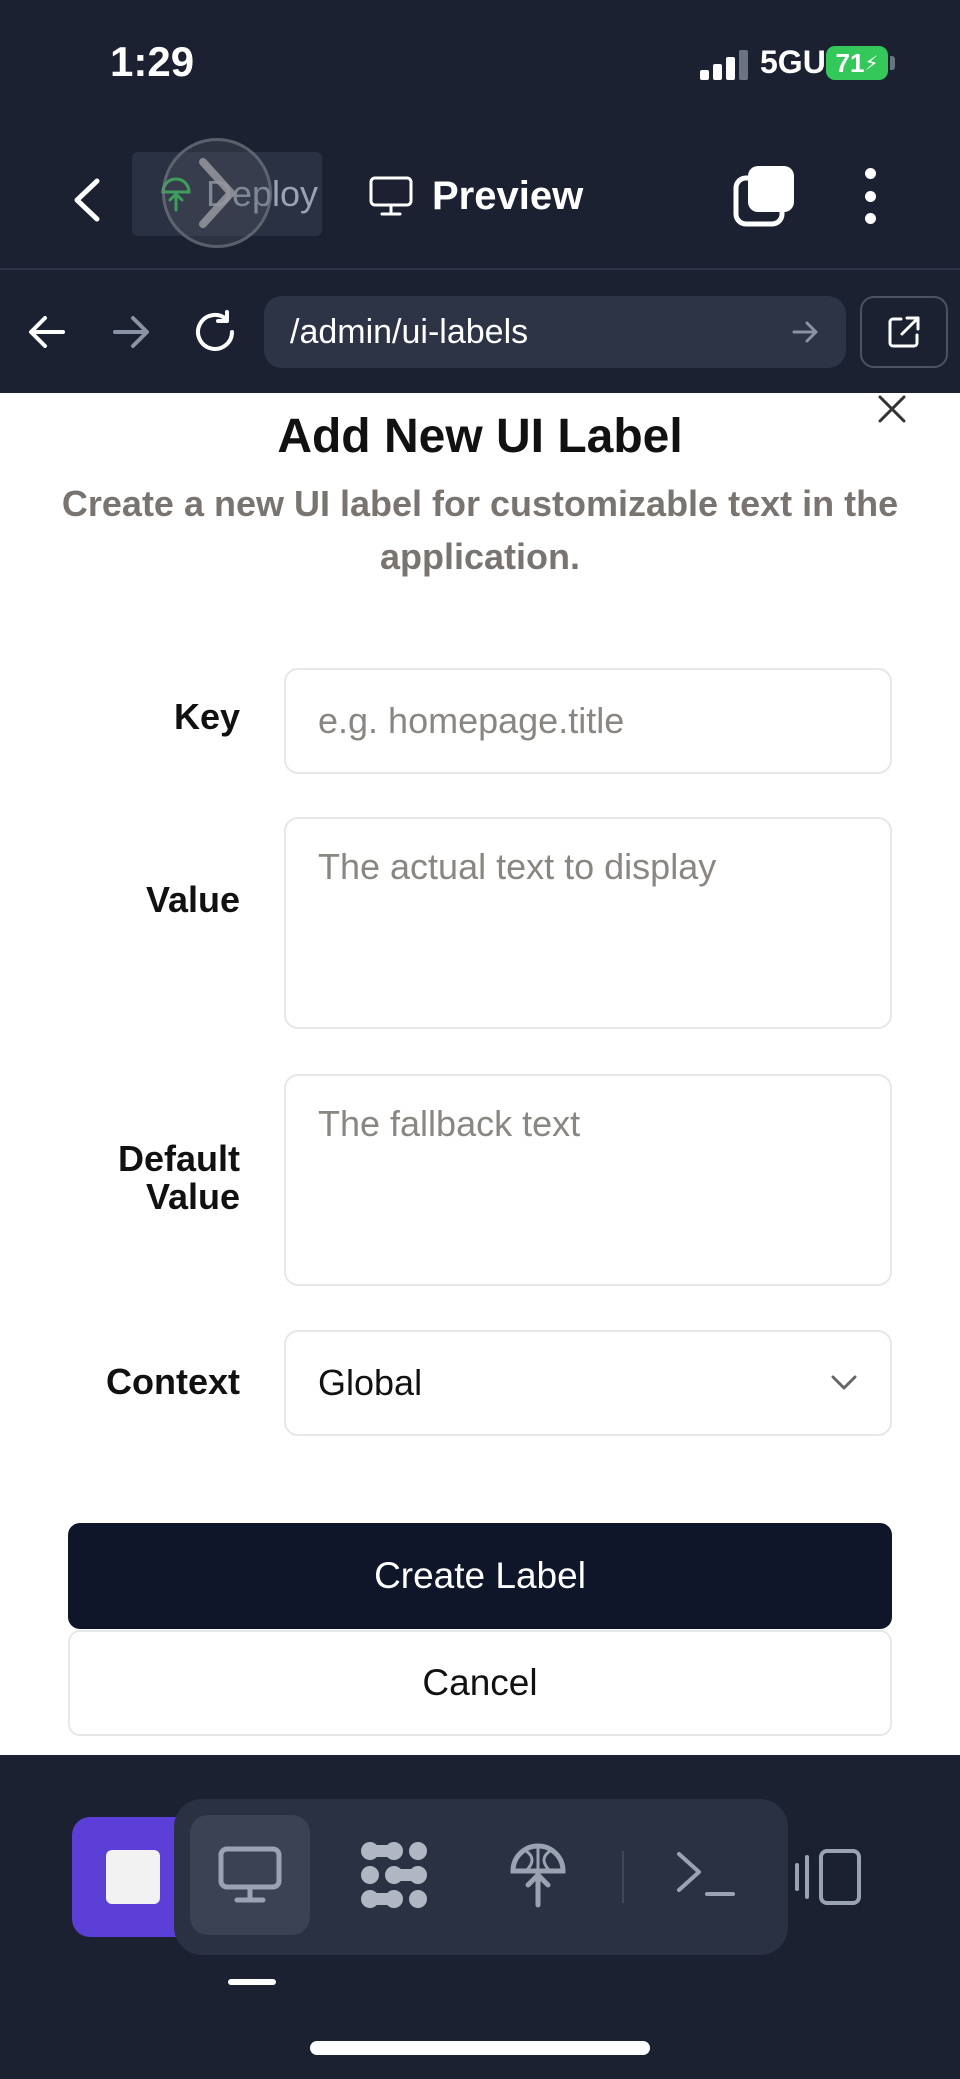 This screenshot has height=2079, width=960. I want to click on context-select: Global, so click(588, 1383).